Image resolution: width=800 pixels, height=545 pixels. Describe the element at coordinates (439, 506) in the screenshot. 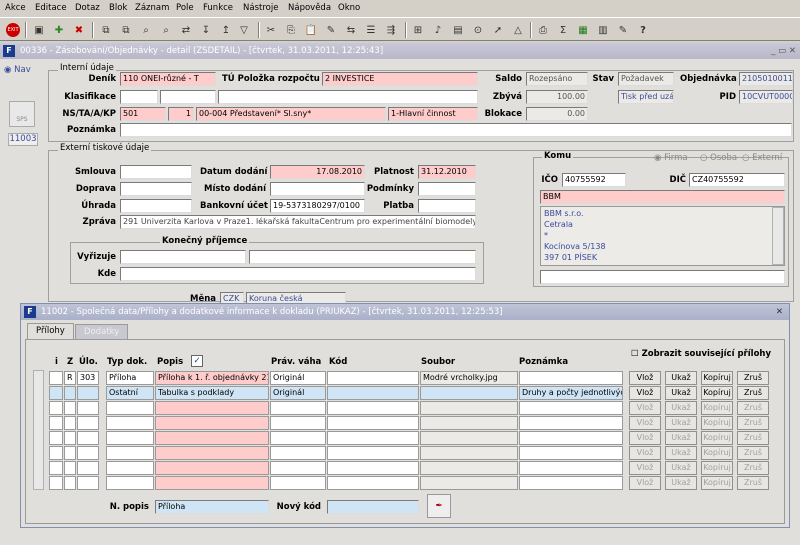

I see `scanner-icon: ✒` at that location.